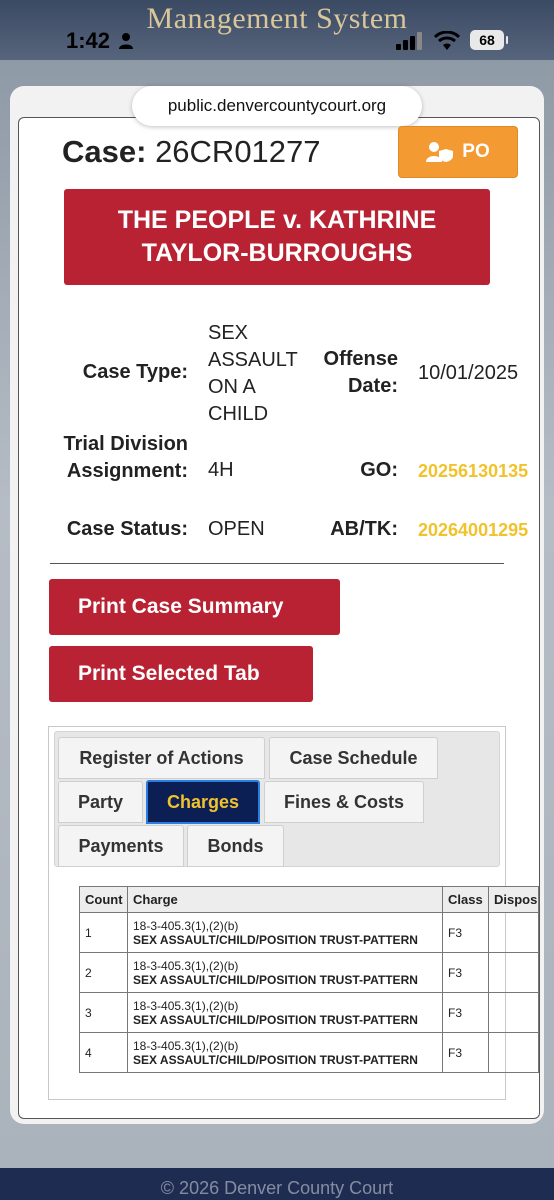 This screenshot has width=554, height=1200. I want to click on case-parties-title: THE PEOPLE v. KATHRINE TAYLOR-BURROUGHS, so click(277, 236).